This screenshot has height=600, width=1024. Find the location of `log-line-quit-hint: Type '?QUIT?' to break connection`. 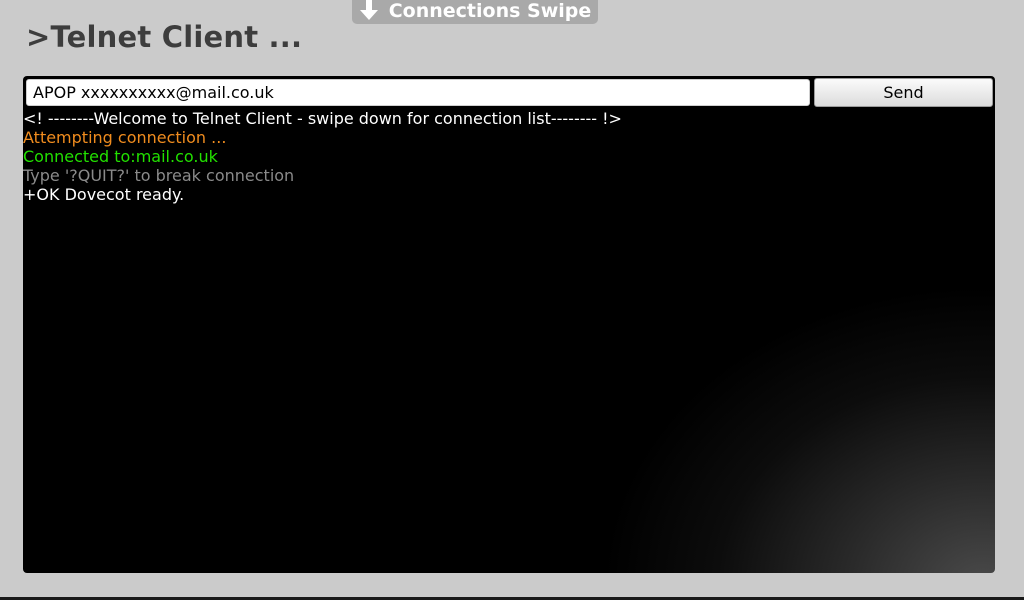

log-line-quit-hint: Type '?QUIT?' to break connection is located at coordinates (159, 175).